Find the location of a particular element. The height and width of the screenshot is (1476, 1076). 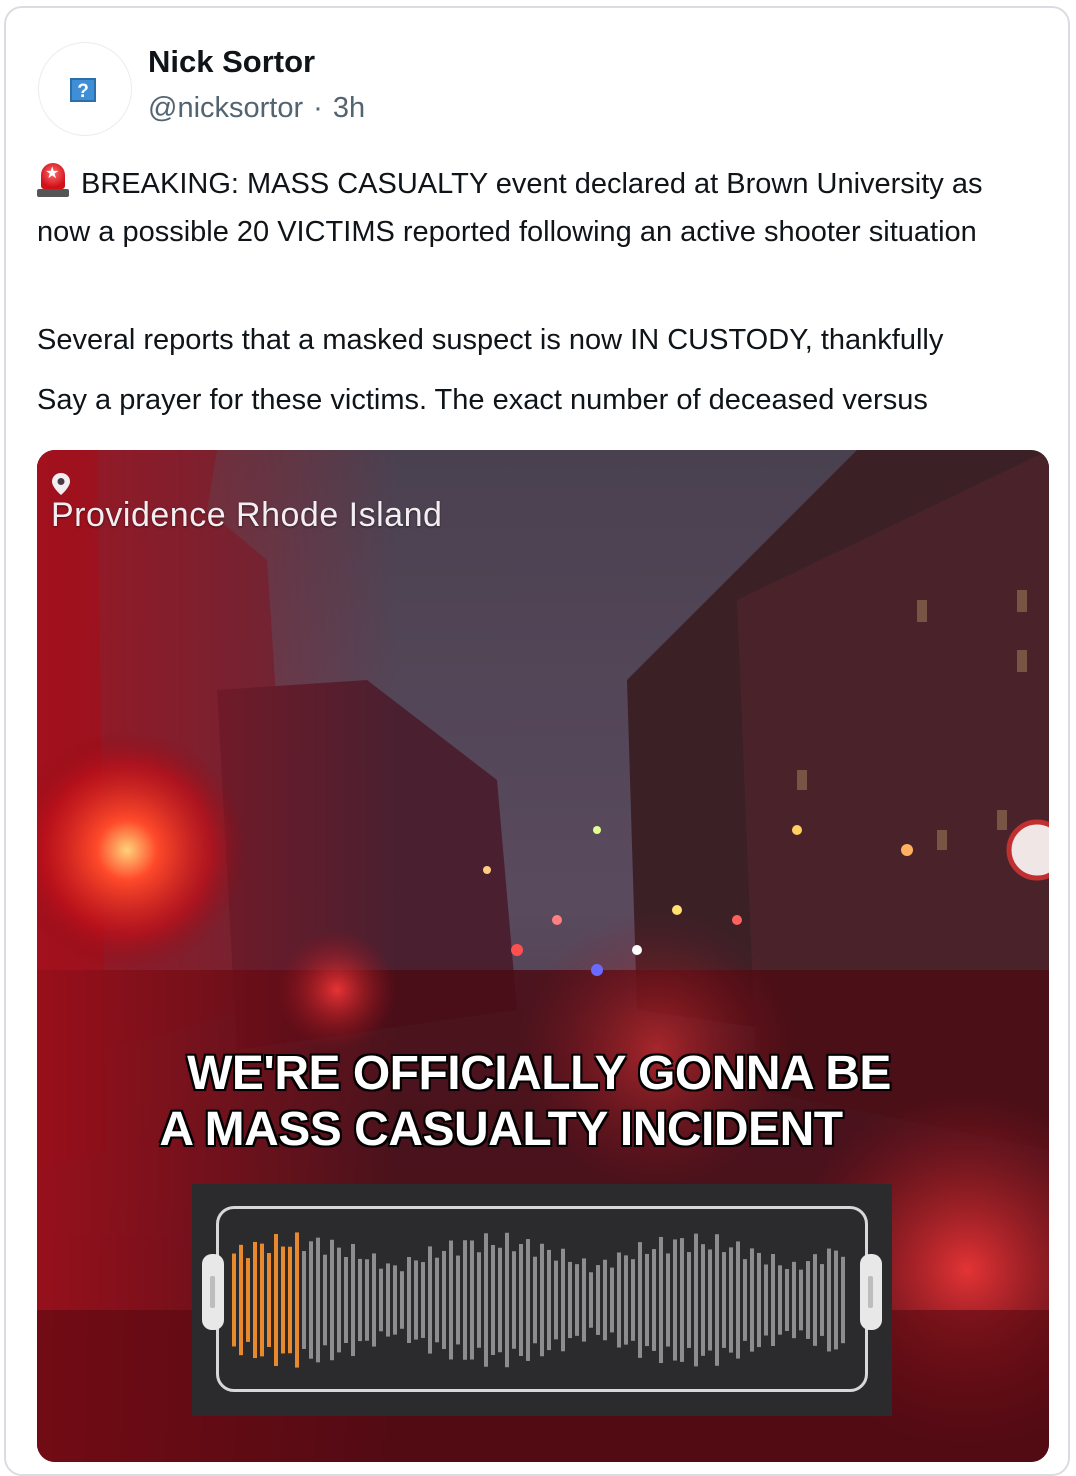

broken-image-icon: ? is located at coordinates (83, 90).